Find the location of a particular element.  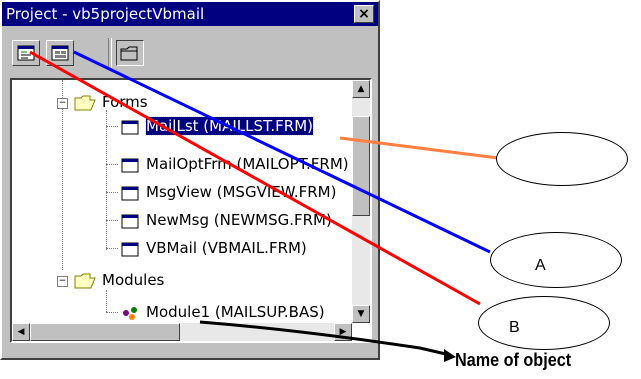

callout-ellipse-a: A is located at coordinates (556, 260).